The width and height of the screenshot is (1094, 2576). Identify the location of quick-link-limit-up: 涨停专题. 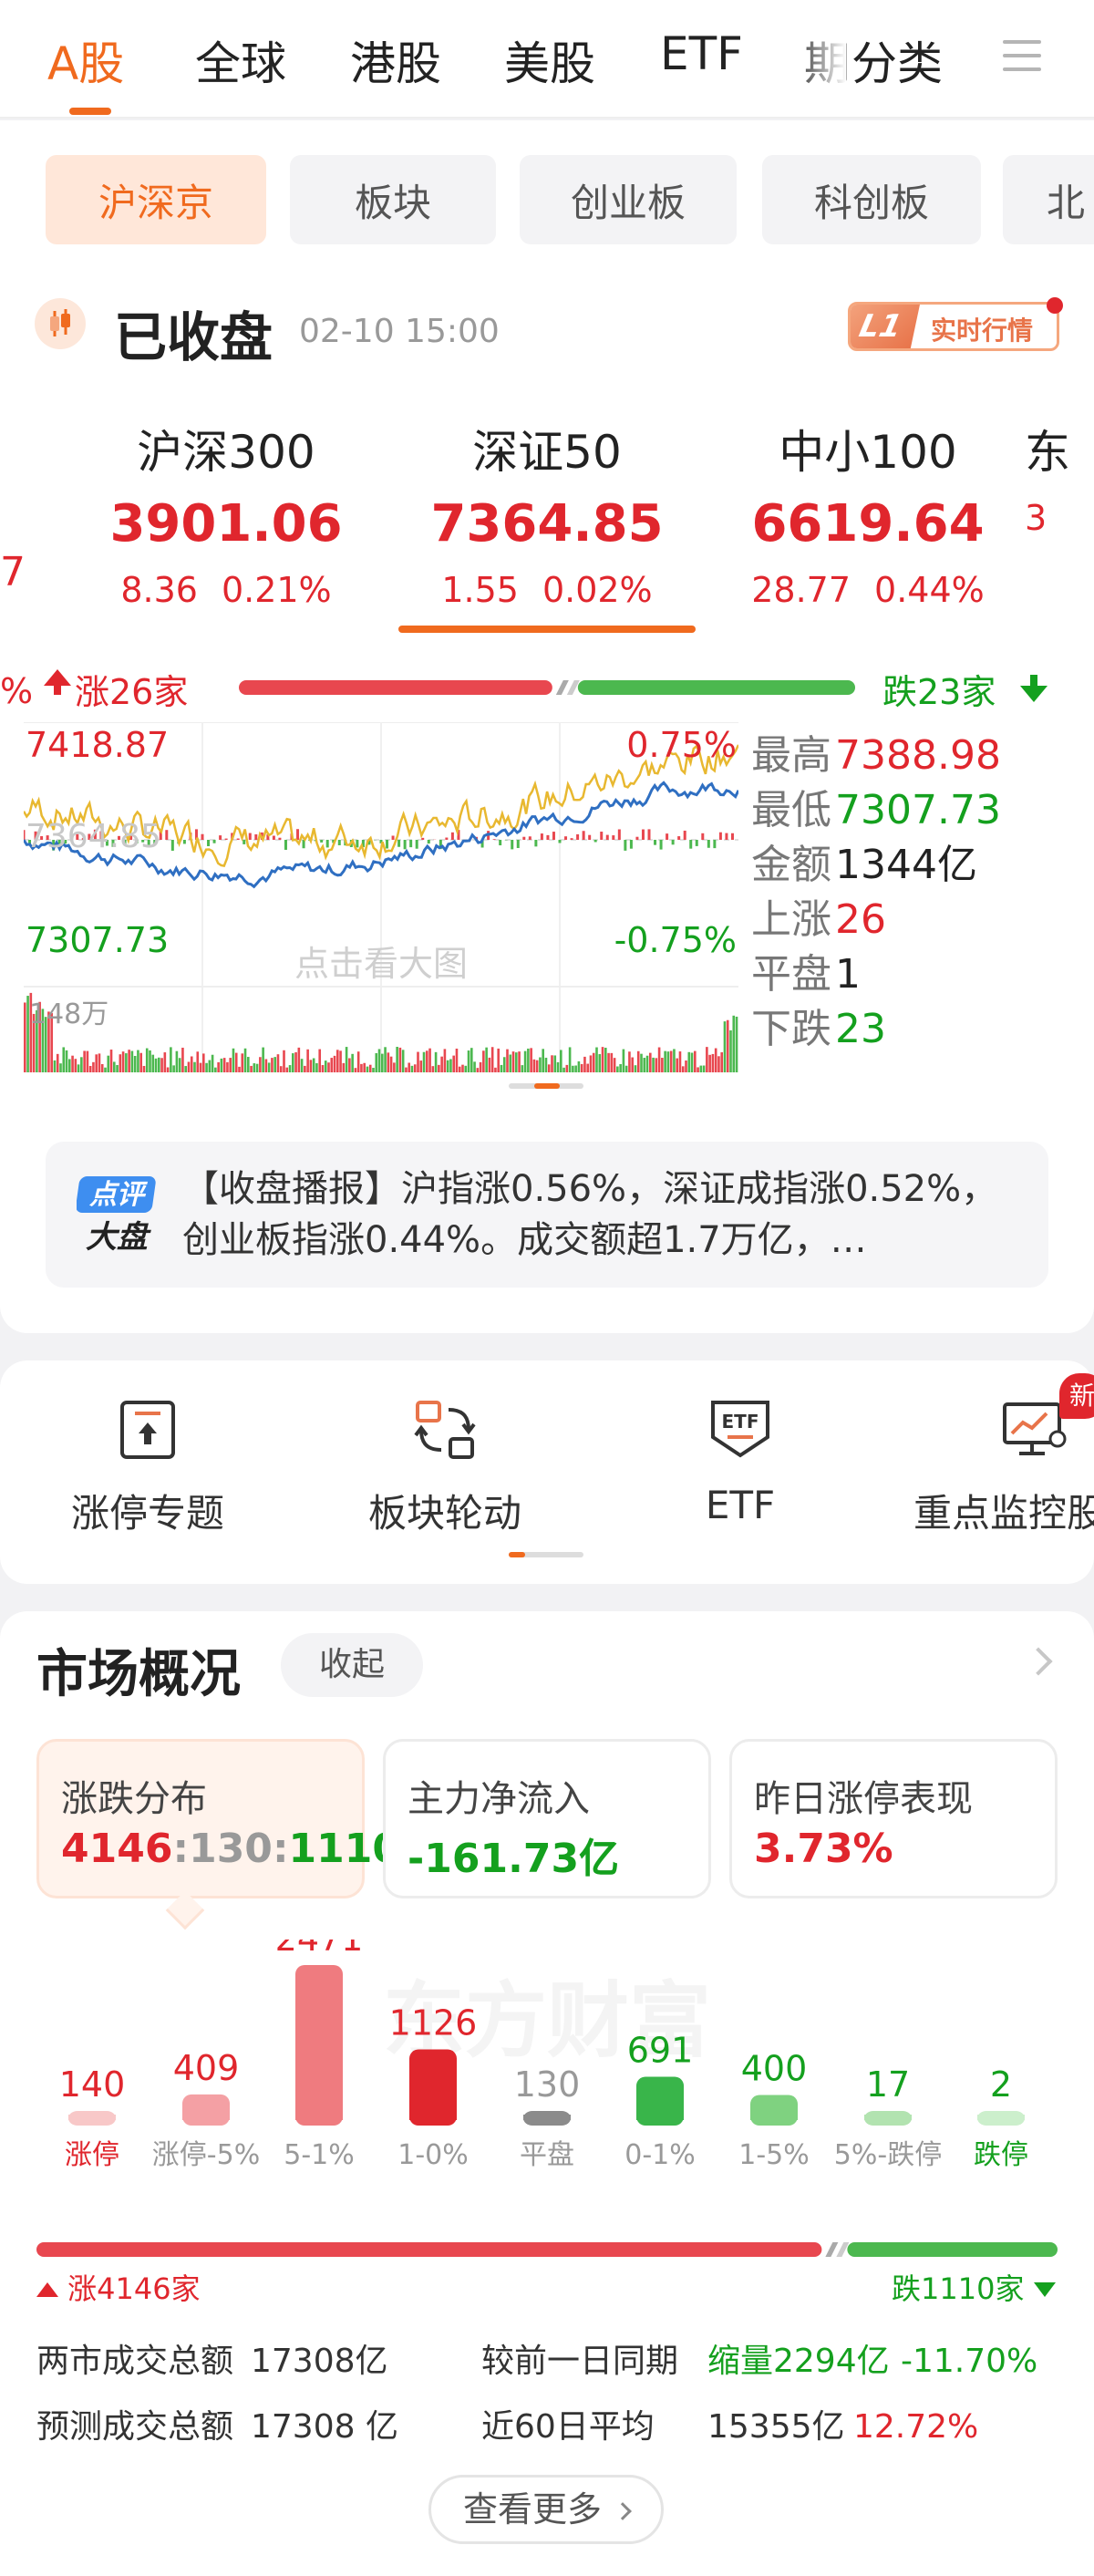
(147, 1467).